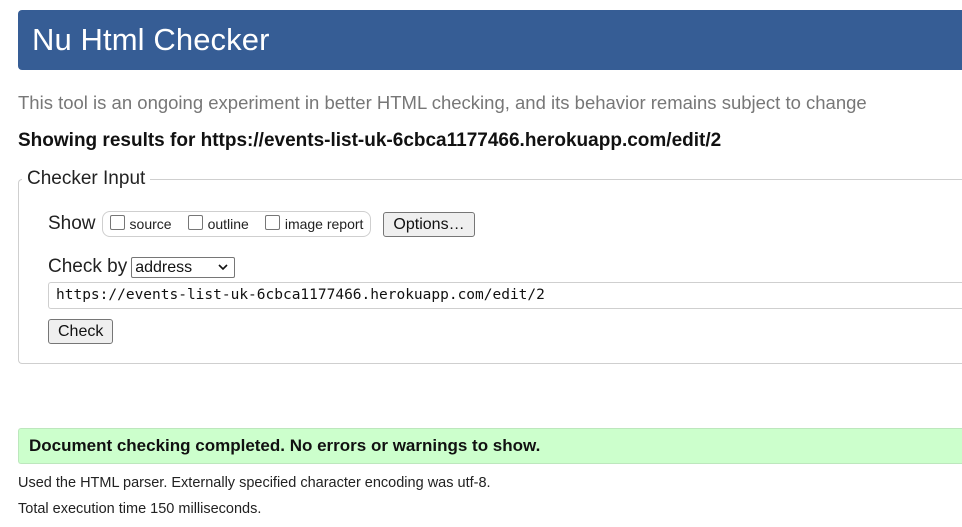 The width and height of the screenshot is (962, 527). What do you see at coordinates (86, 179) in the screenshot?
I see `checker-input-legend: Checker Input` at bounding box center [86, 179].